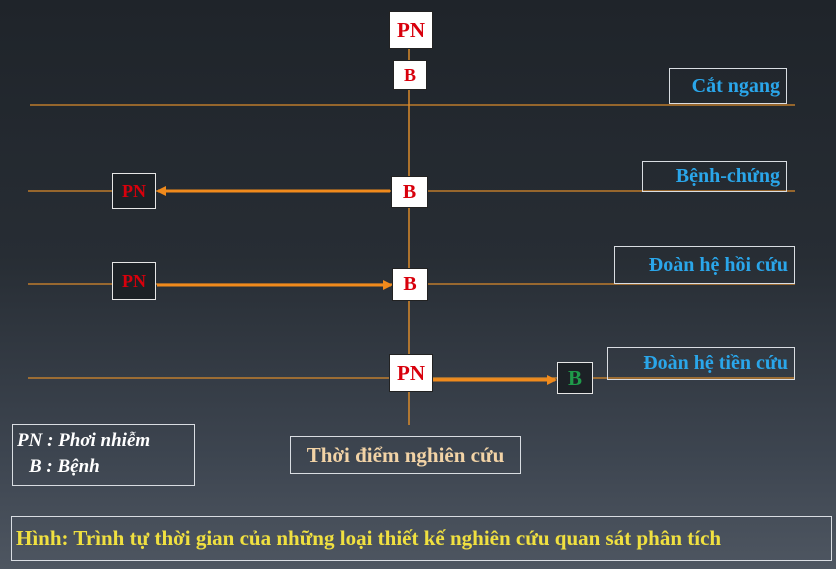 The height and width of the screenshot is (569, 836). What do you see at coordinates (714, 176) in the screenshot?
I see `label-case-control: Bệnh-chứng` at bounding box center [714, 176].